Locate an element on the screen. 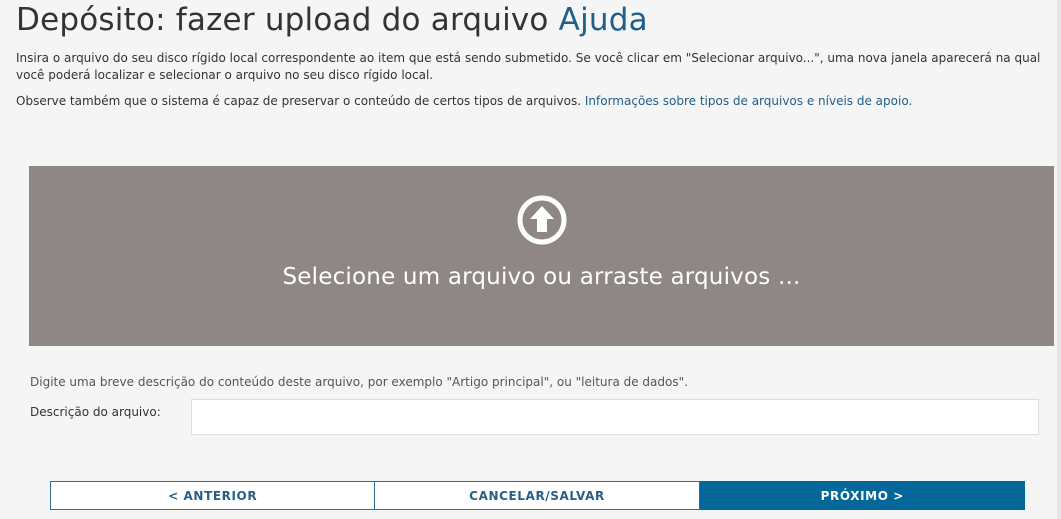 The image size is (1061, 519). file-description-input is located at coordinates (615, 417).